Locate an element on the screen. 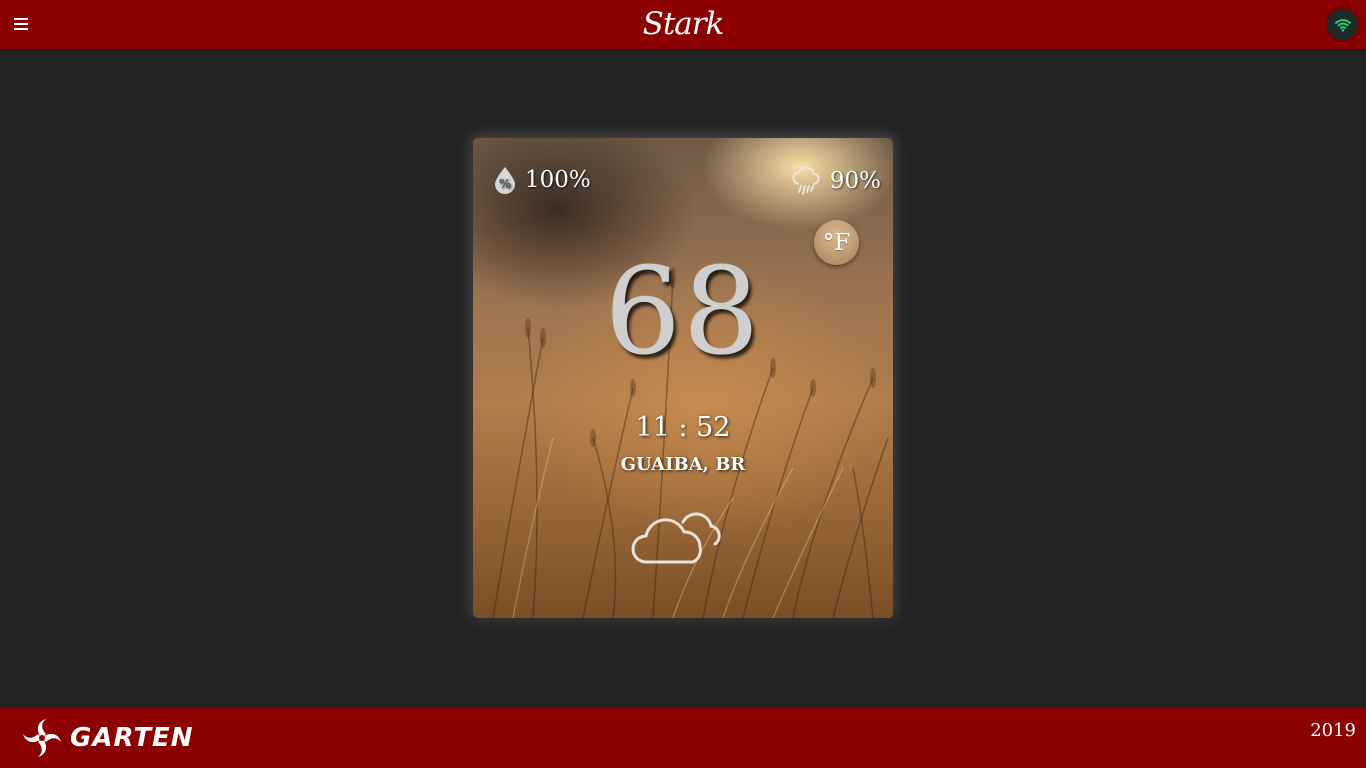 Image resolution: width=1366 pixels, height=768 pixels. humidity-drop-icon: % is located at coordinates (505, 180).